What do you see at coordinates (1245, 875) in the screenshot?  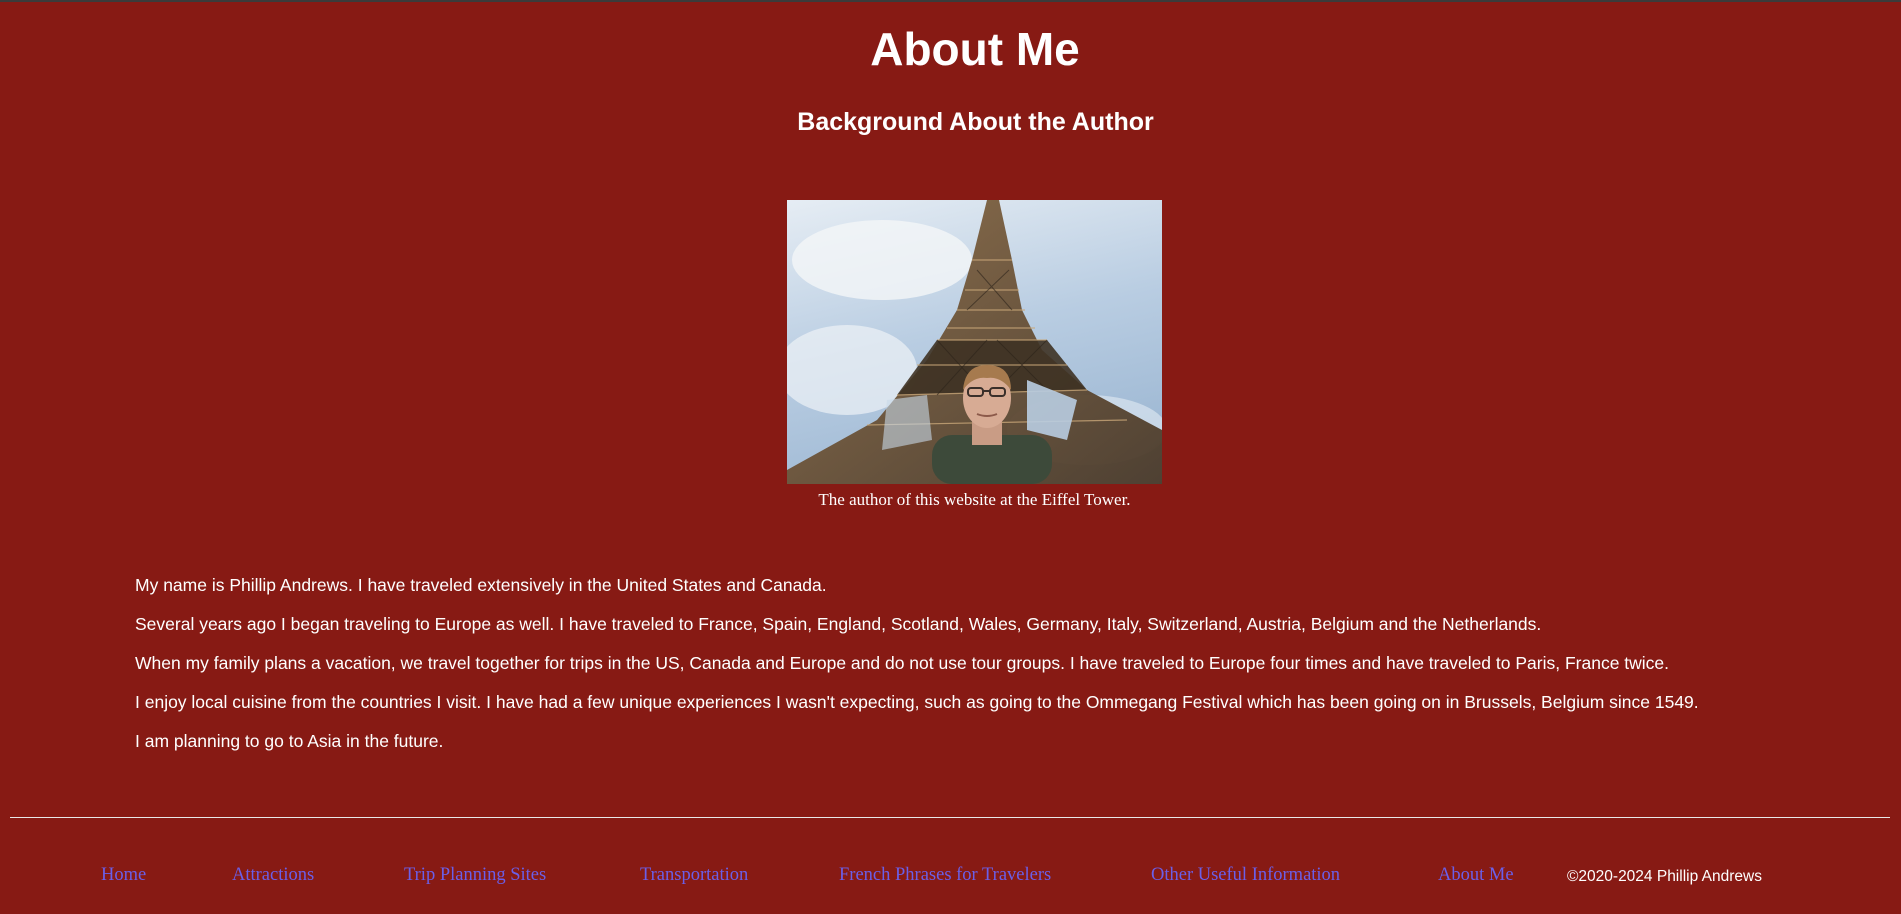 I see `nav-link-other-useful-information: Other Useful Information` at bounding box center [1245, 875].